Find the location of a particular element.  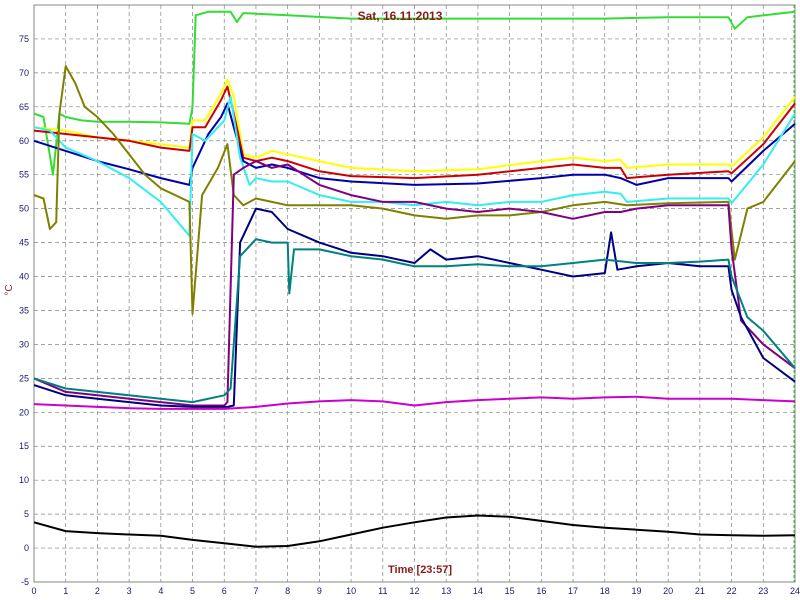

x-tick-label: 11 is located at coordinates (382, 591).